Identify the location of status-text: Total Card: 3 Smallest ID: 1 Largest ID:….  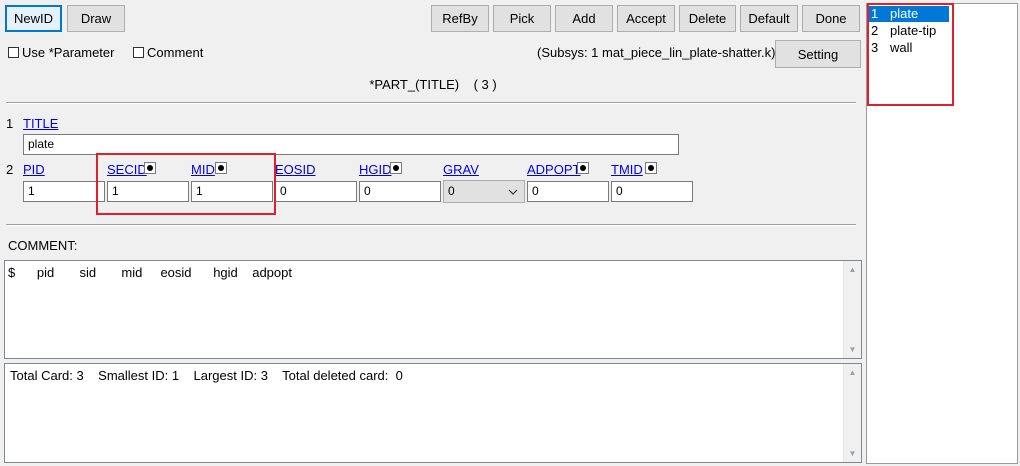
(206, 375).